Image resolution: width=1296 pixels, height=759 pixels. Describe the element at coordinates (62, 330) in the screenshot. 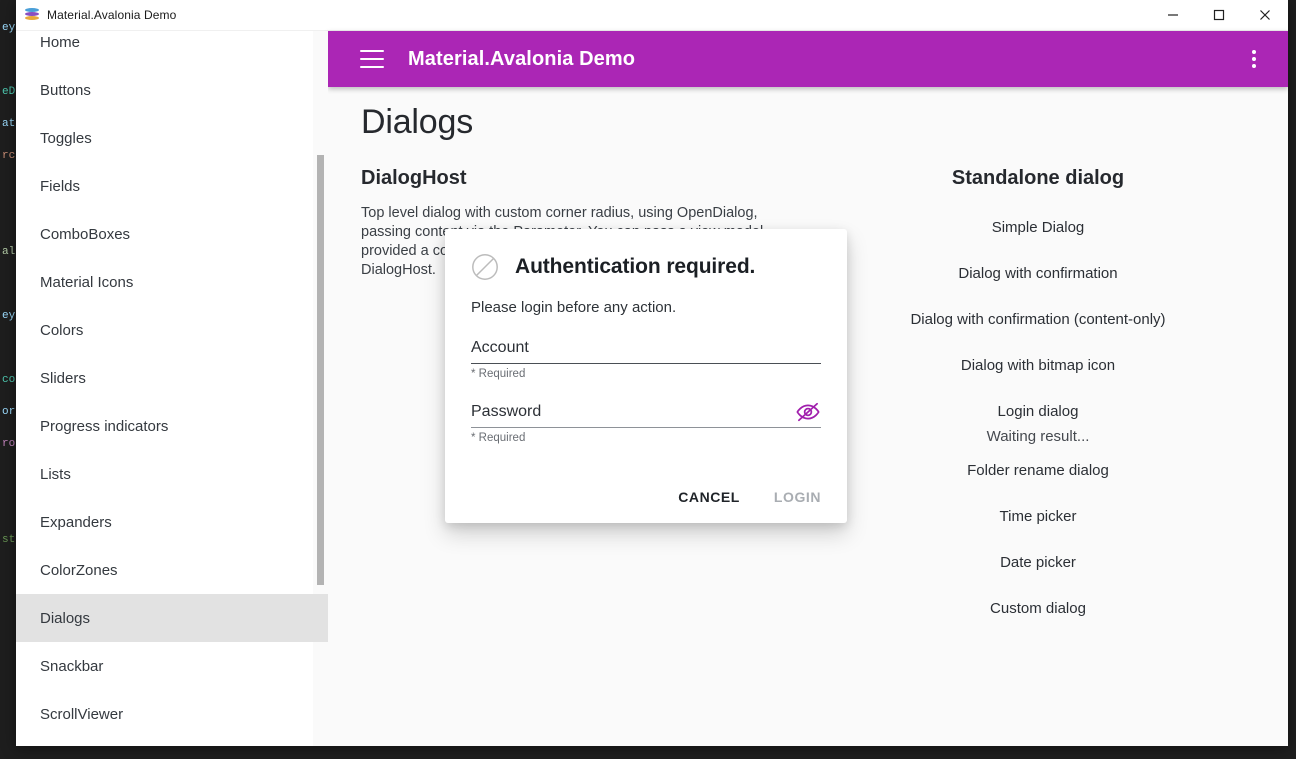

I see `sidebar-item-label: Colors` at that location.